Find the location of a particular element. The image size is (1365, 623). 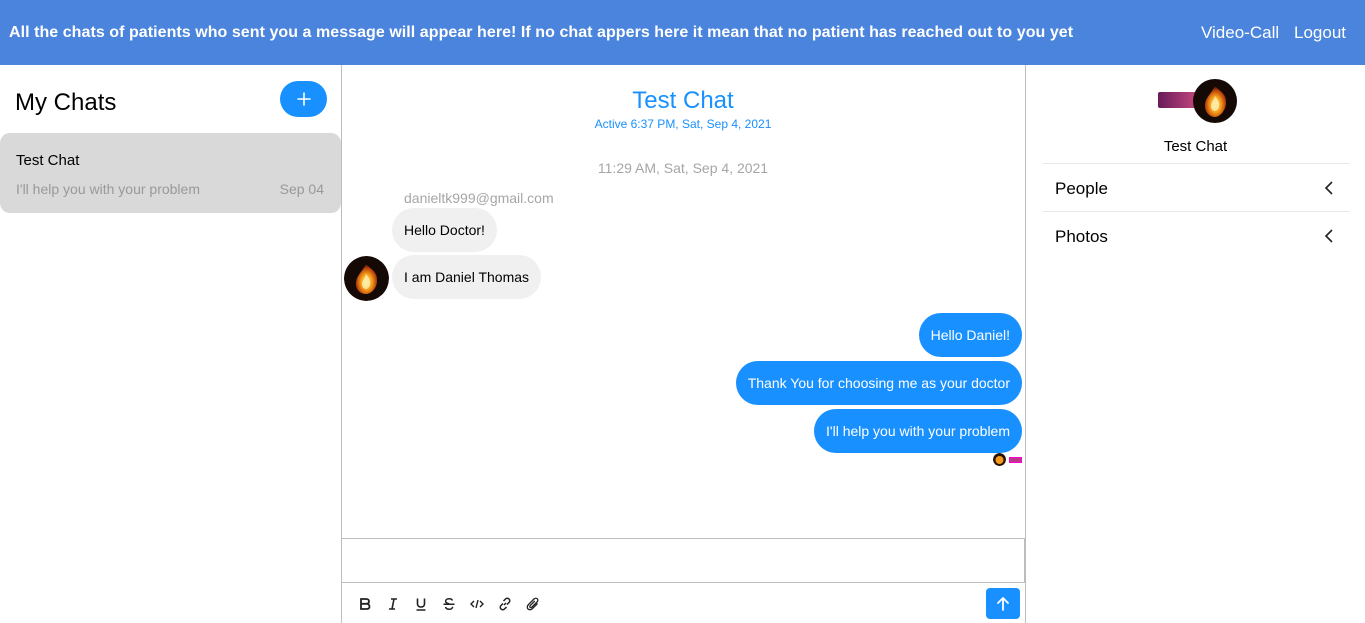

people-label: People is located at coordinates (1081, 188).